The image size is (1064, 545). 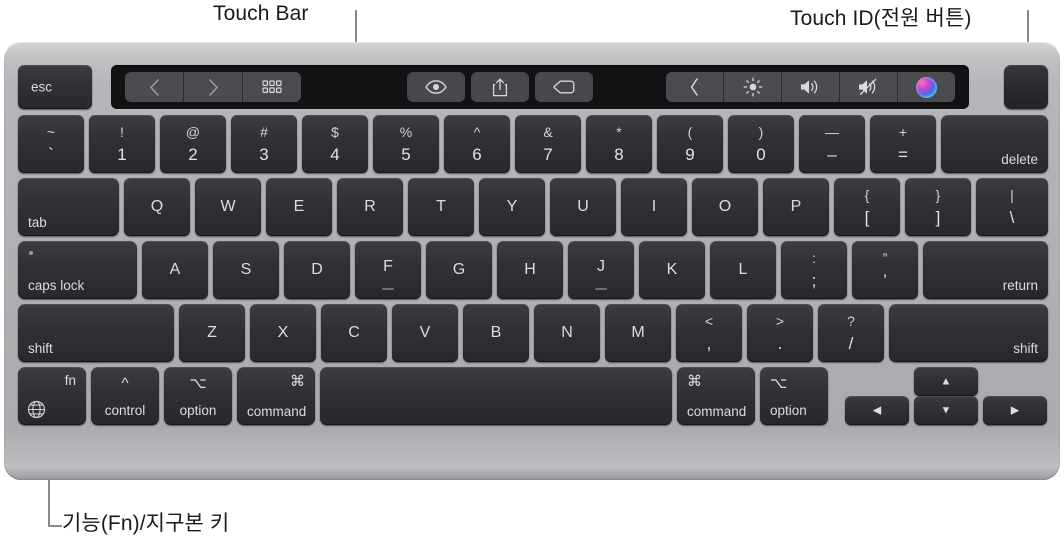 What do you see at coordinates (946, 410) in the screenshot?
I see `key-arrow-down: ▼` at bounding box center [946, 410].